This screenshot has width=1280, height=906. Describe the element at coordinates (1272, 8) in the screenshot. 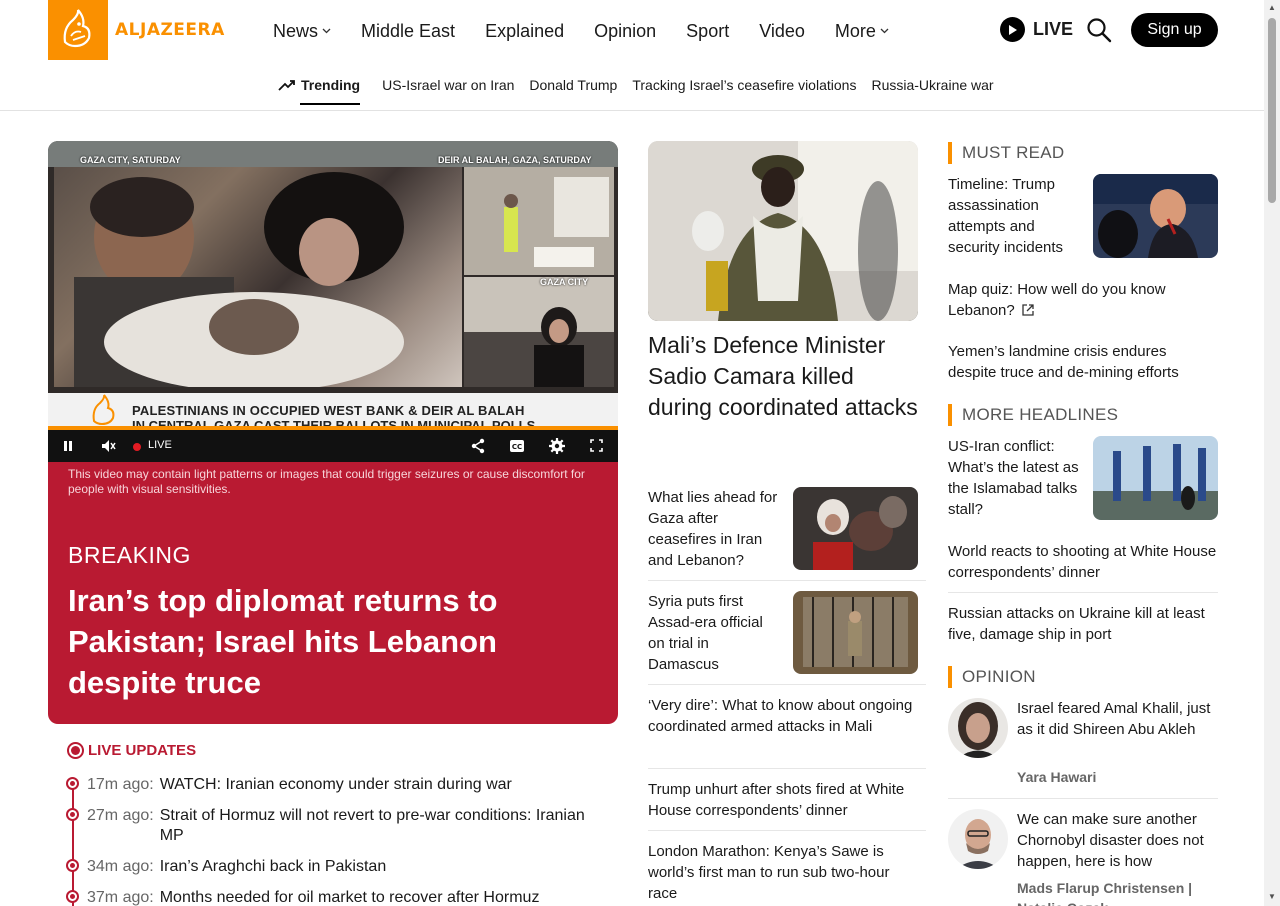

I see `scroll-up-arrow-icon: ▲` at that location.